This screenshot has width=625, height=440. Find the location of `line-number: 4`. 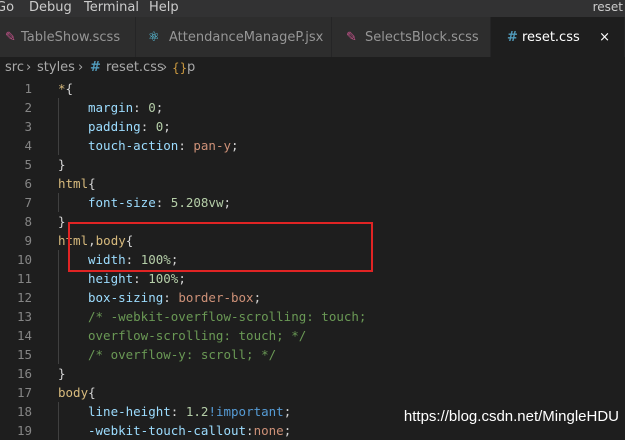

line-number: 4 is located at coordinates (28, 145).